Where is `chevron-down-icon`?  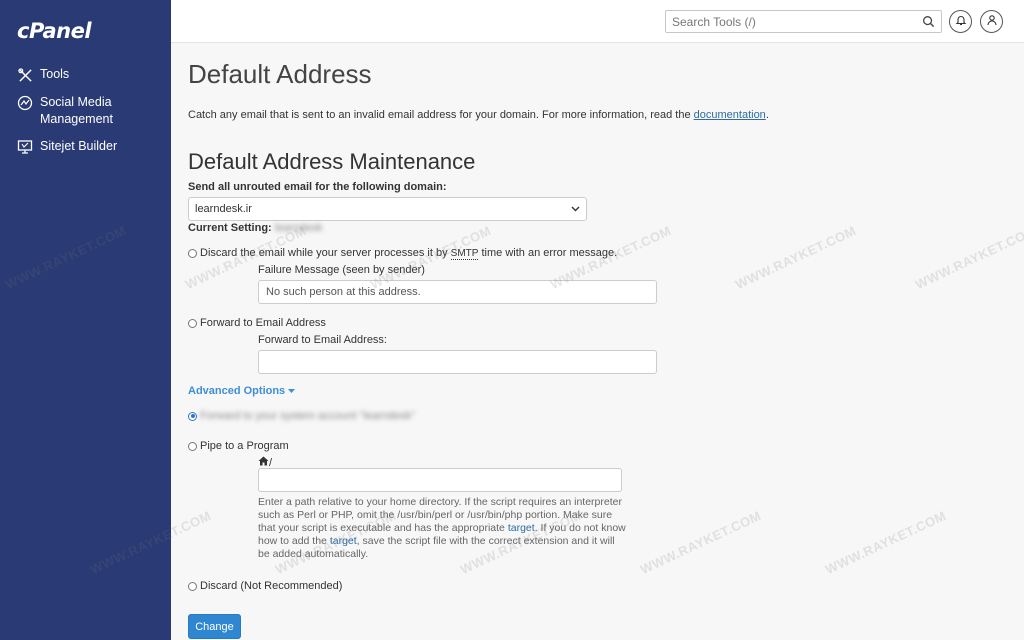
chevron-down-icon is located at coordinates (575, 209).